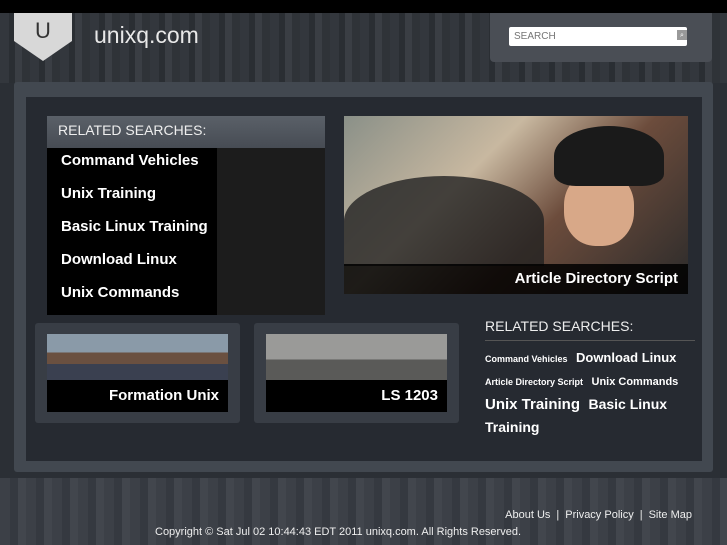 Image resolution: width=727 pixels, height=545 pixels. What do you see at coordinates (635, 382) in the screenshot?
I see `tag-link: Unix Commands` at bounding box center [635, 382].